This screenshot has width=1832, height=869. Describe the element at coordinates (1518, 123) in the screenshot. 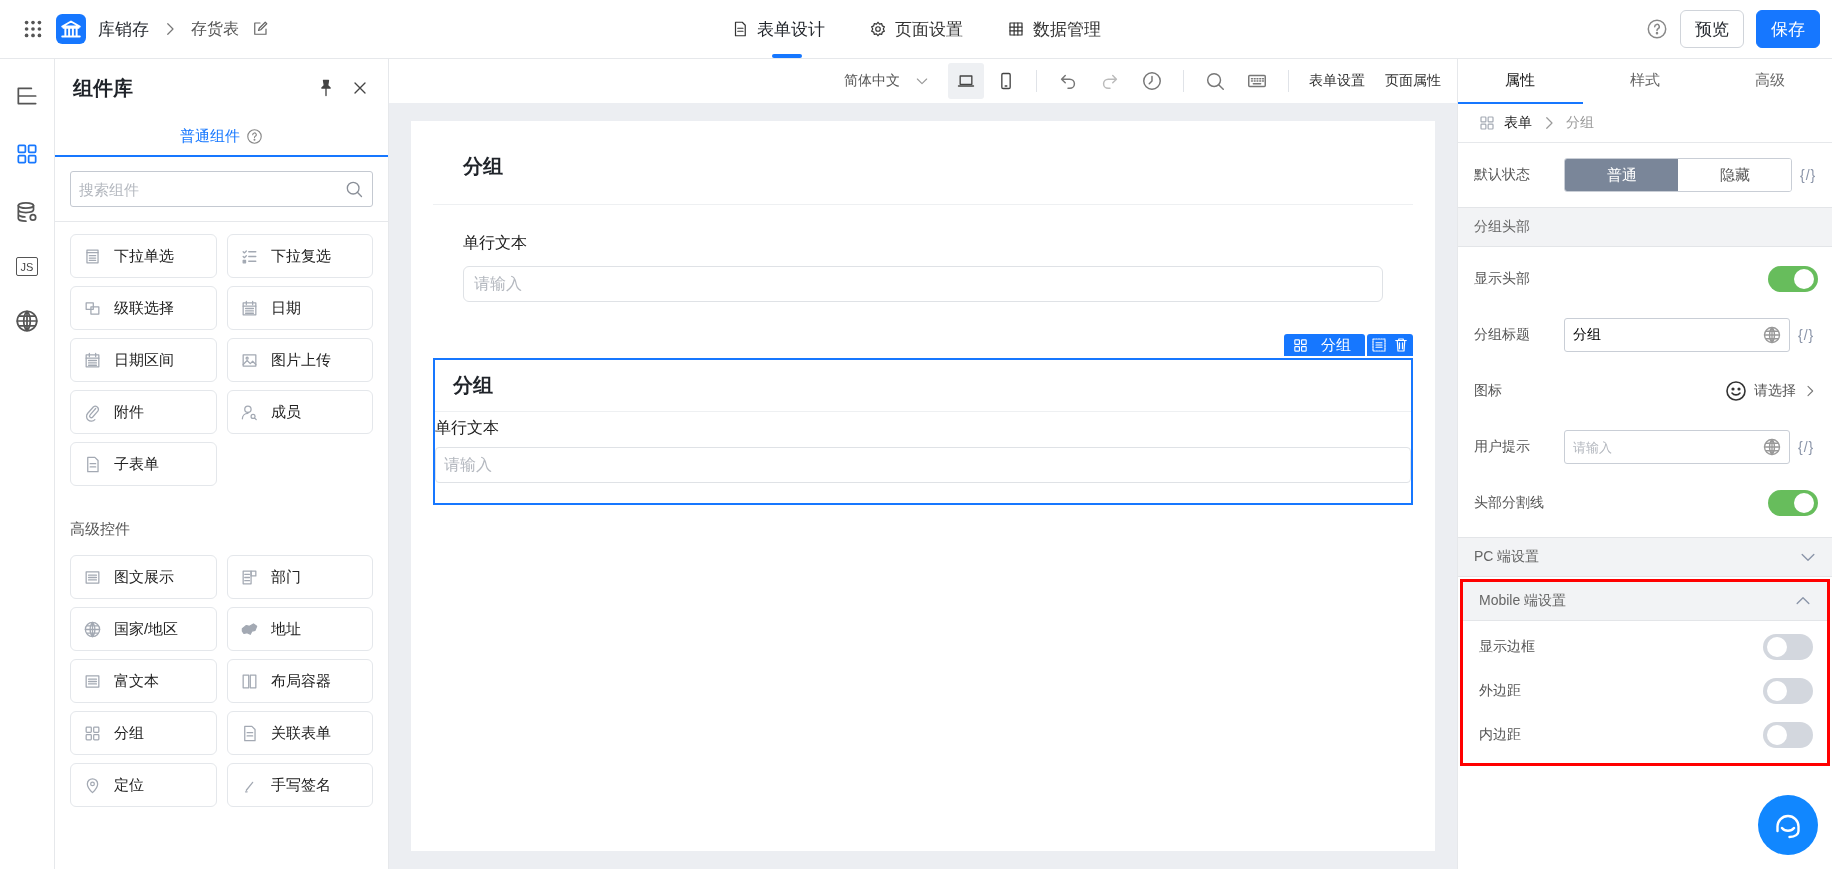

I see `breadcrumb-link: 表单` at that location.